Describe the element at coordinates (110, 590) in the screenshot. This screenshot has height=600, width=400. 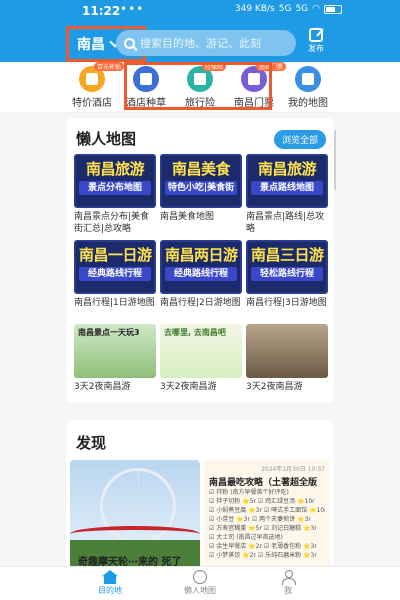
I see `nav-label: 目的地` at that location.